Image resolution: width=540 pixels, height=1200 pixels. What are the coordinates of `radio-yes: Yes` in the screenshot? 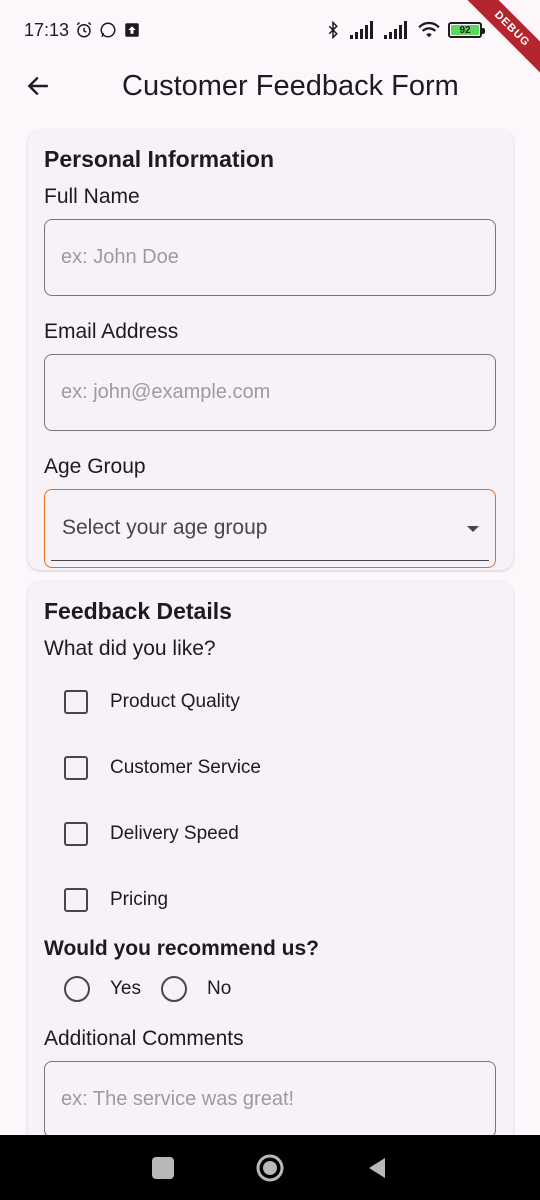 It's located at (102, 989).